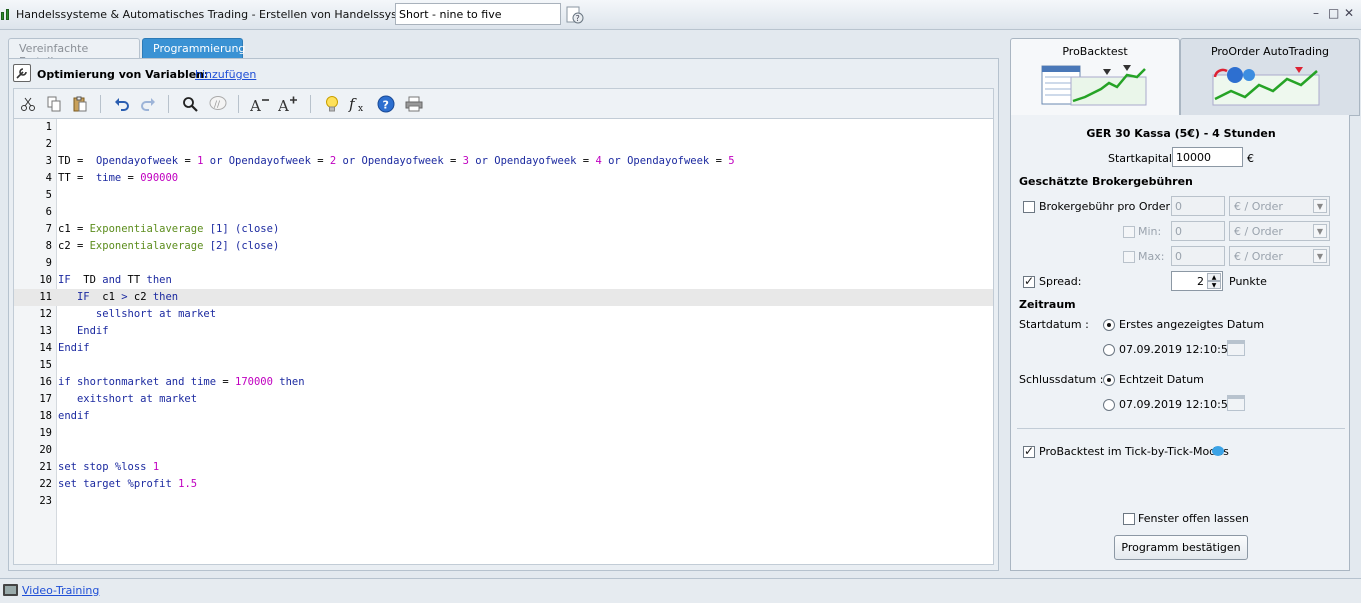  I want to click on system-name-input, so click(478, 14).